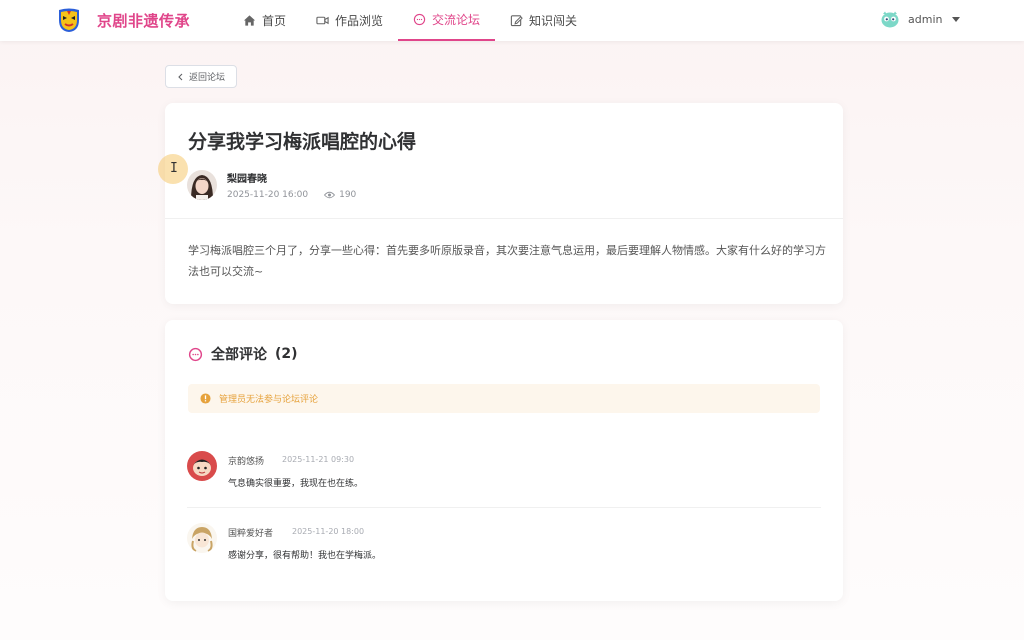 This screenshot has width=1024, height=640. I want to click on nav-forum-label: 交流论坛, so click(456, 20).